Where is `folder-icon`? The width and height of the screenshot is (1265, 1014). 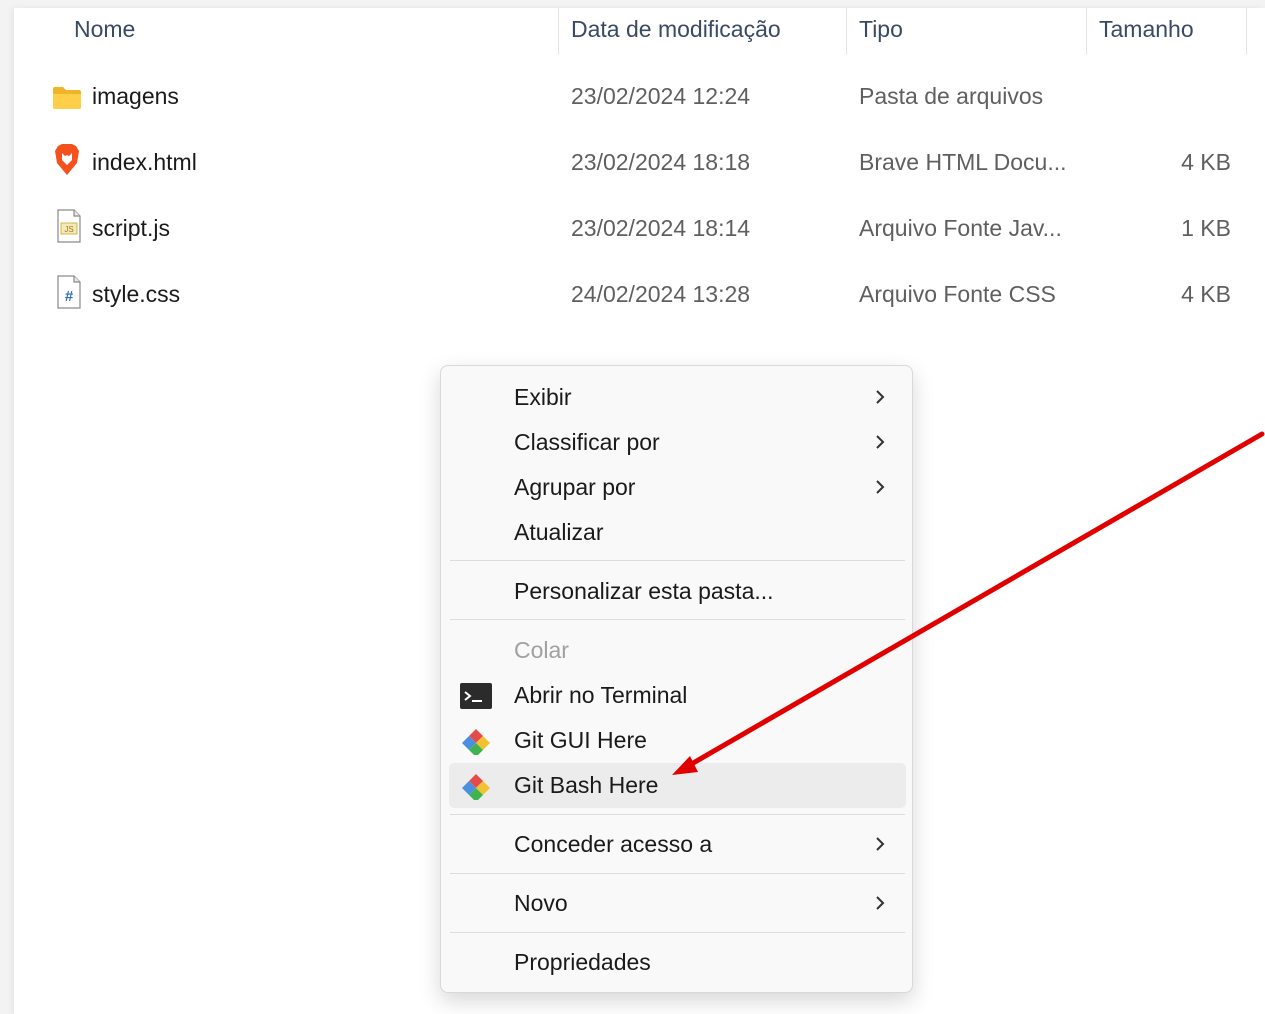 folder-icon is located at coordinates (67, 98).